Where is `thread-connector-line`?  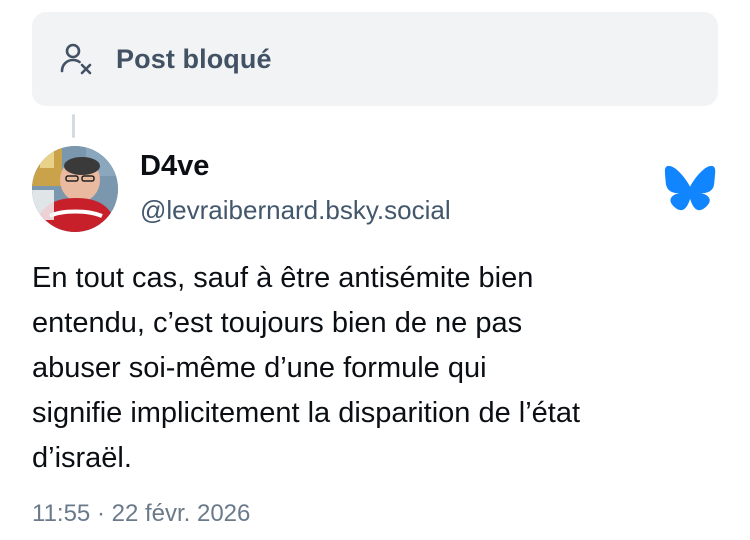 thread-connector-line is located at coordinates (73, 126).